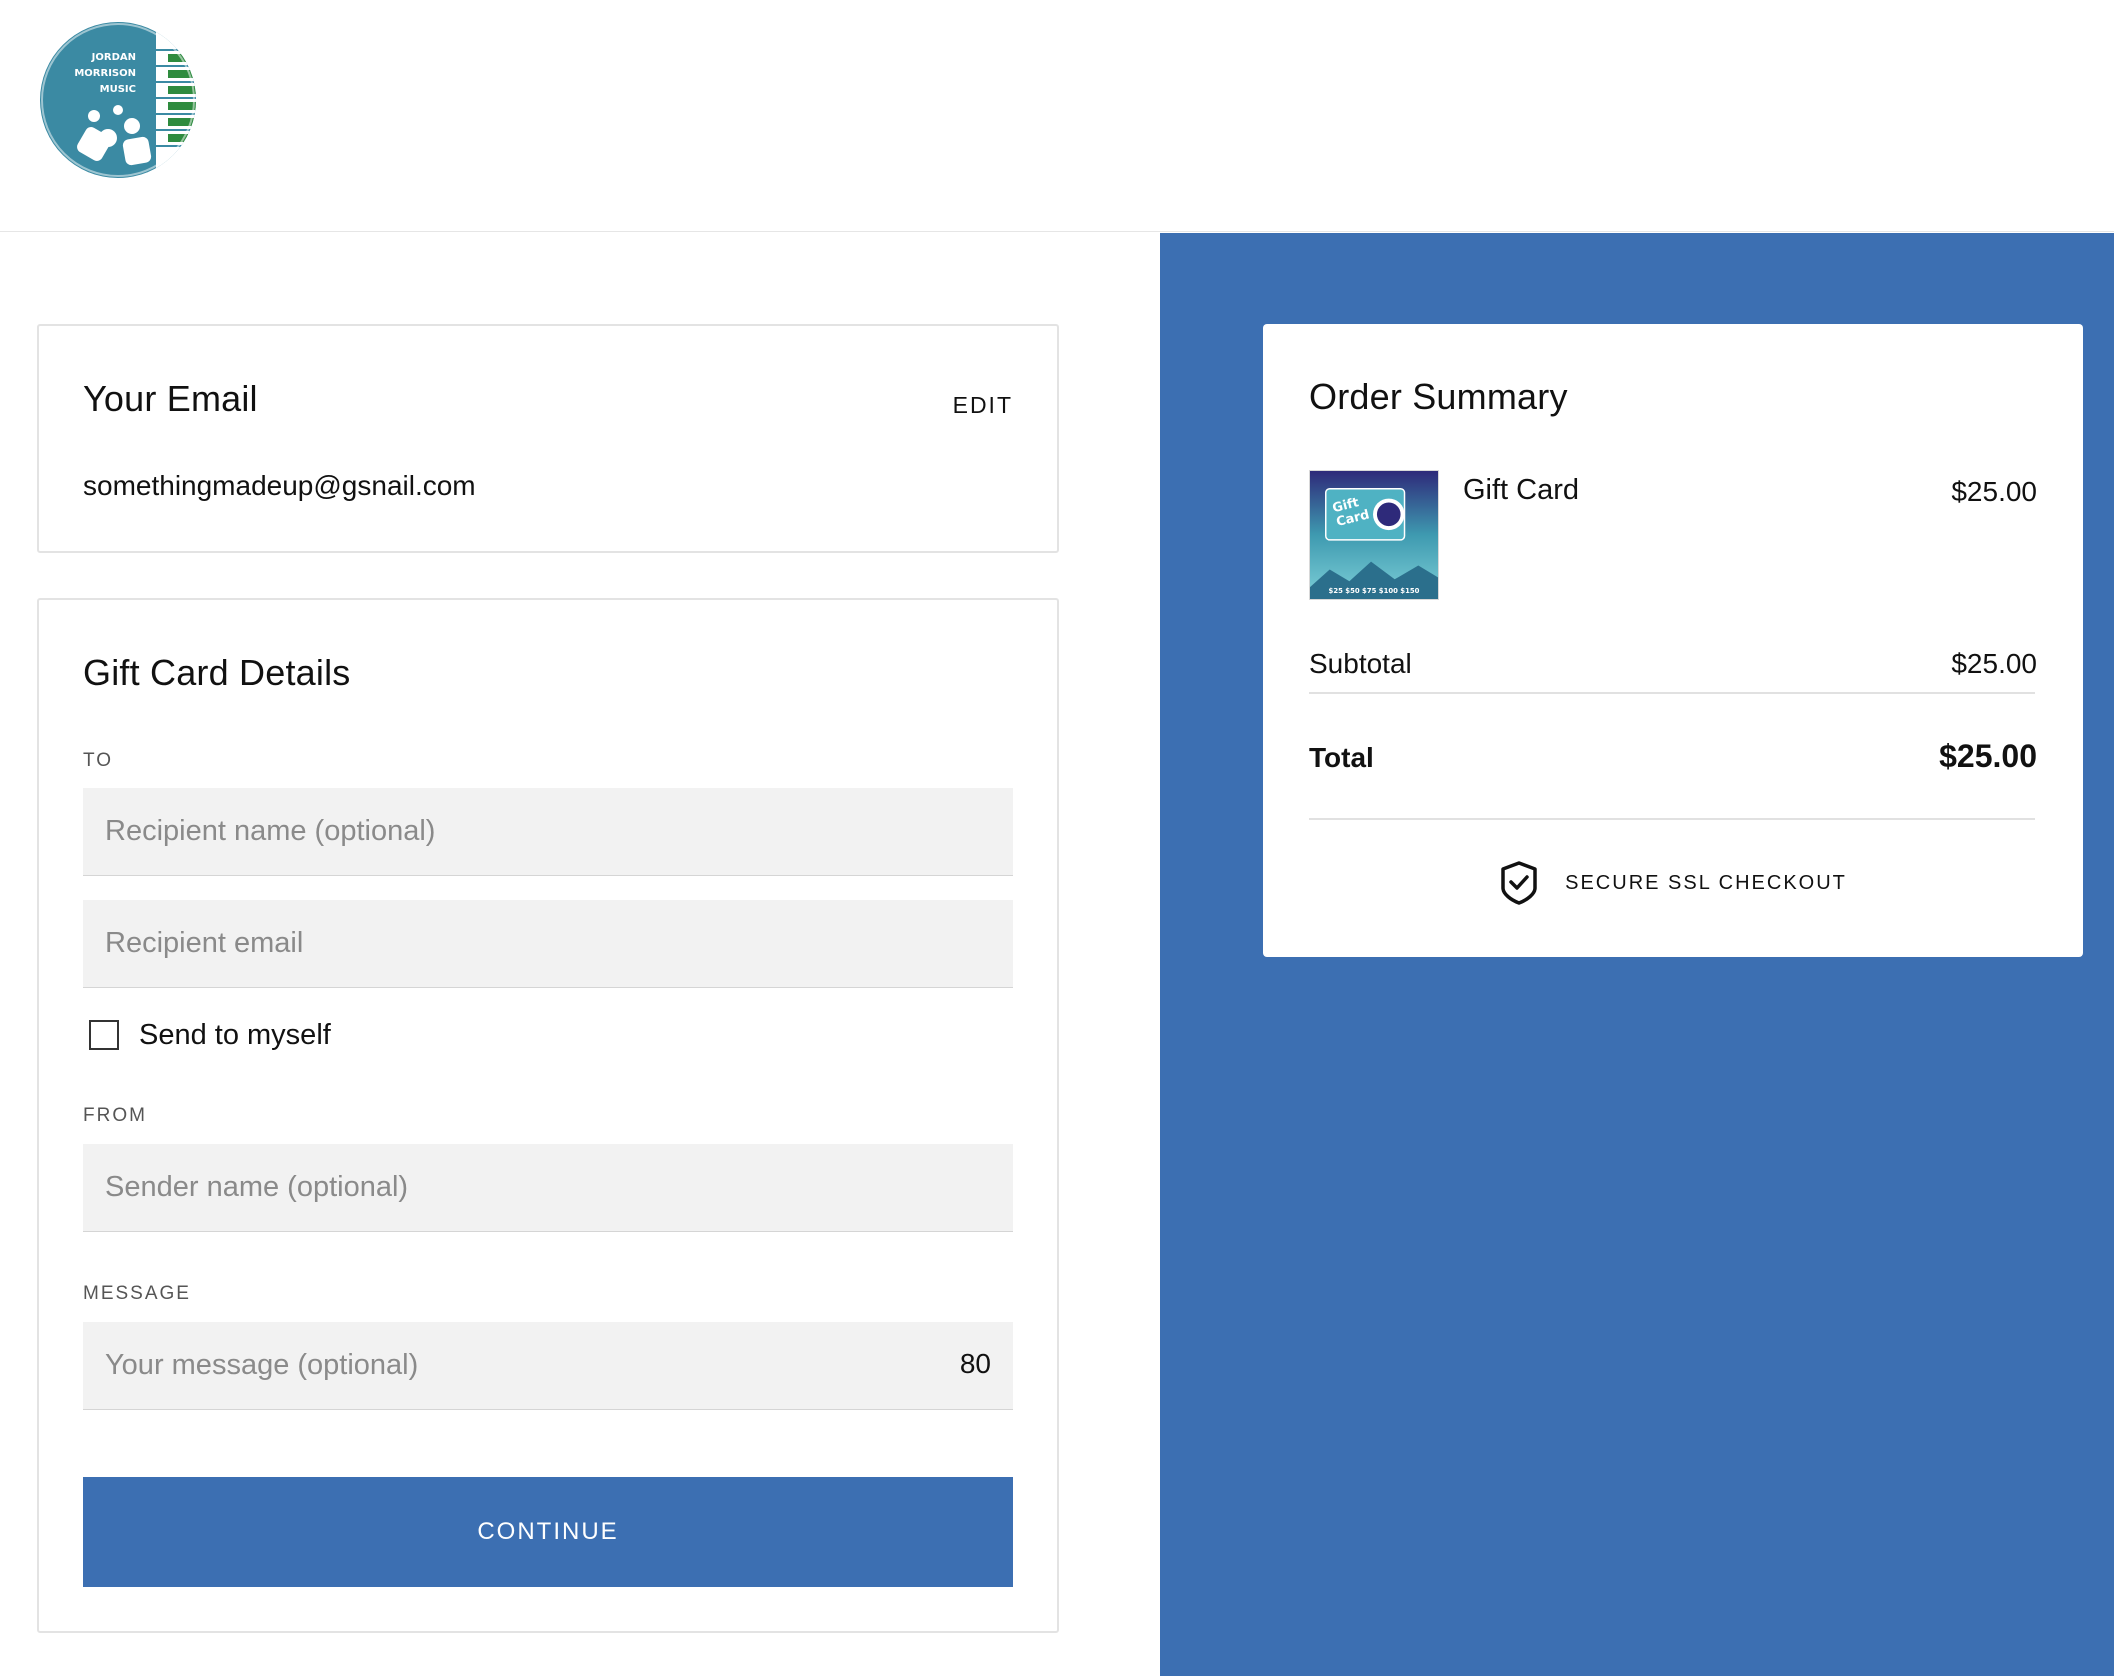  Describe the element at coordinates (548, 1188) in the screenshot. I see `sender-name-input` at that location.